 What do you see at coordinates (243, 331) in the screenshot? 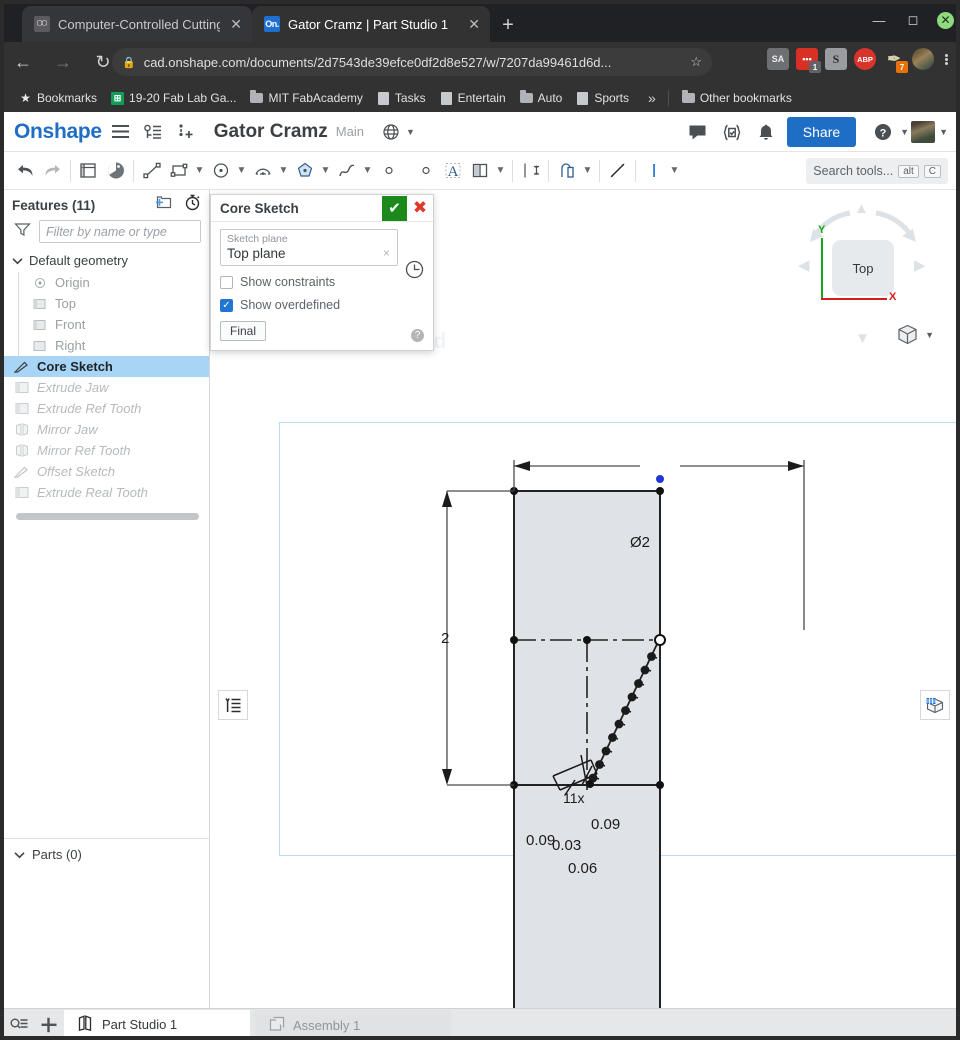
I see `final-button: Final` at bounding box center [243, 331].